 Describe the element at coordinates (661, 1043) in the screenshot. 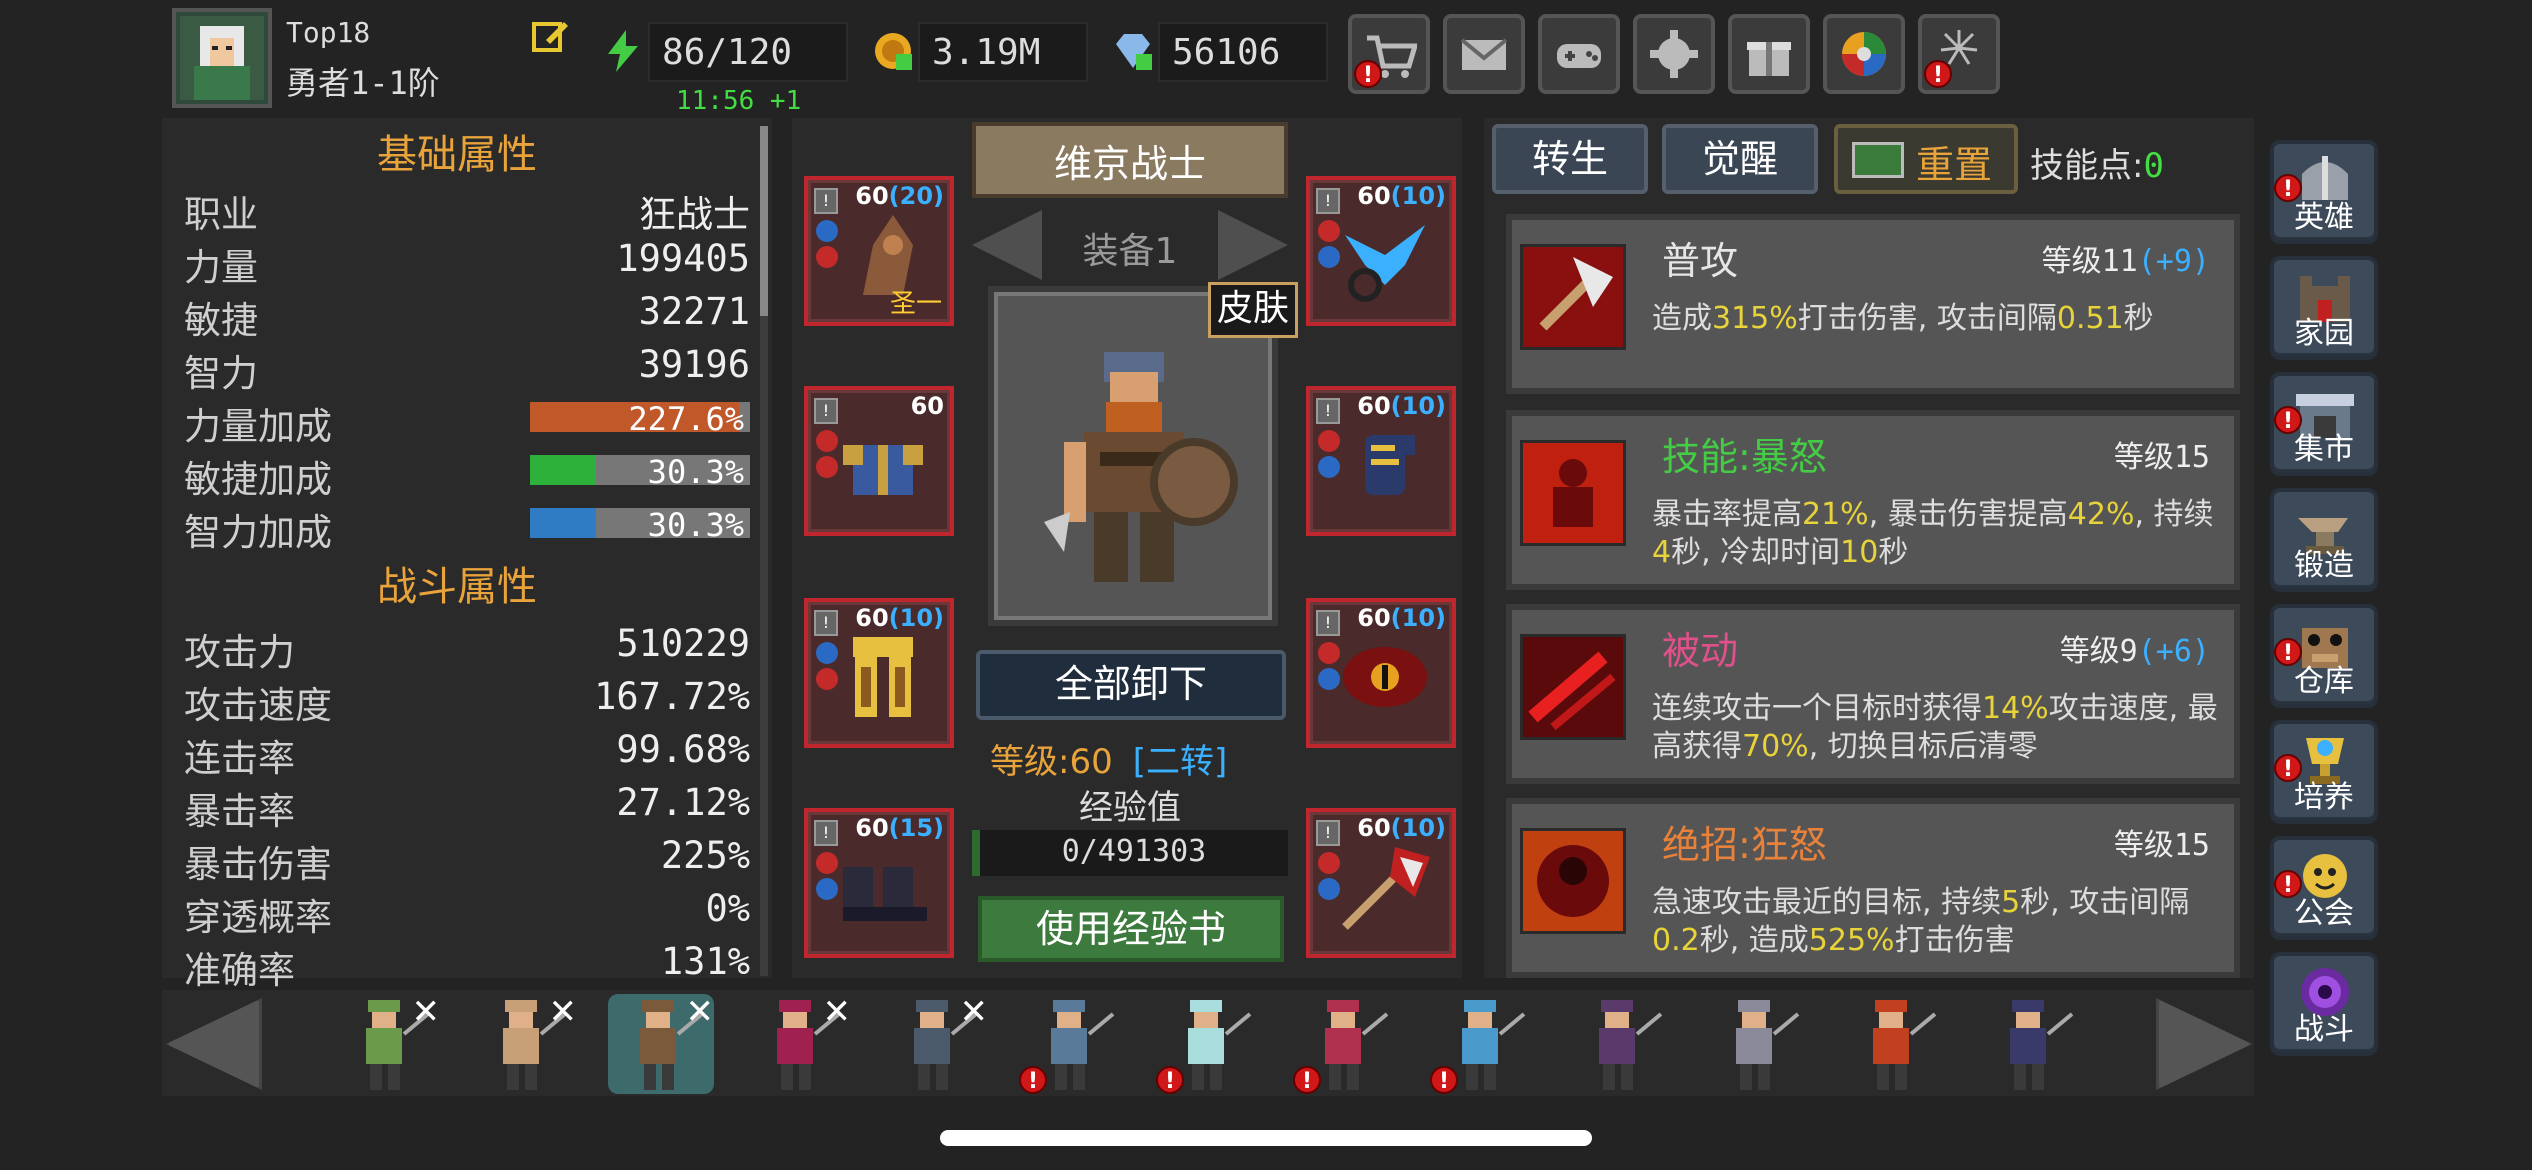

I see `hero-viking: ✕` at that location.